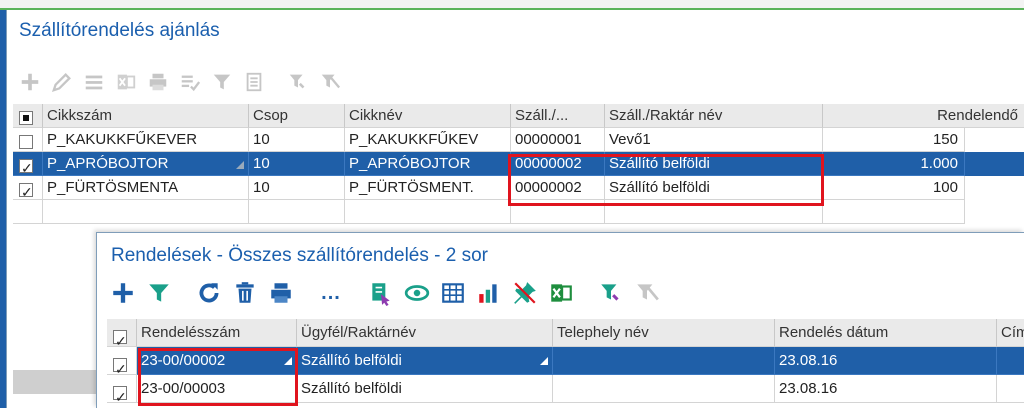 The image size is (1024, 408). I want to click on cell-szall: 00000001, so click(558, 140).